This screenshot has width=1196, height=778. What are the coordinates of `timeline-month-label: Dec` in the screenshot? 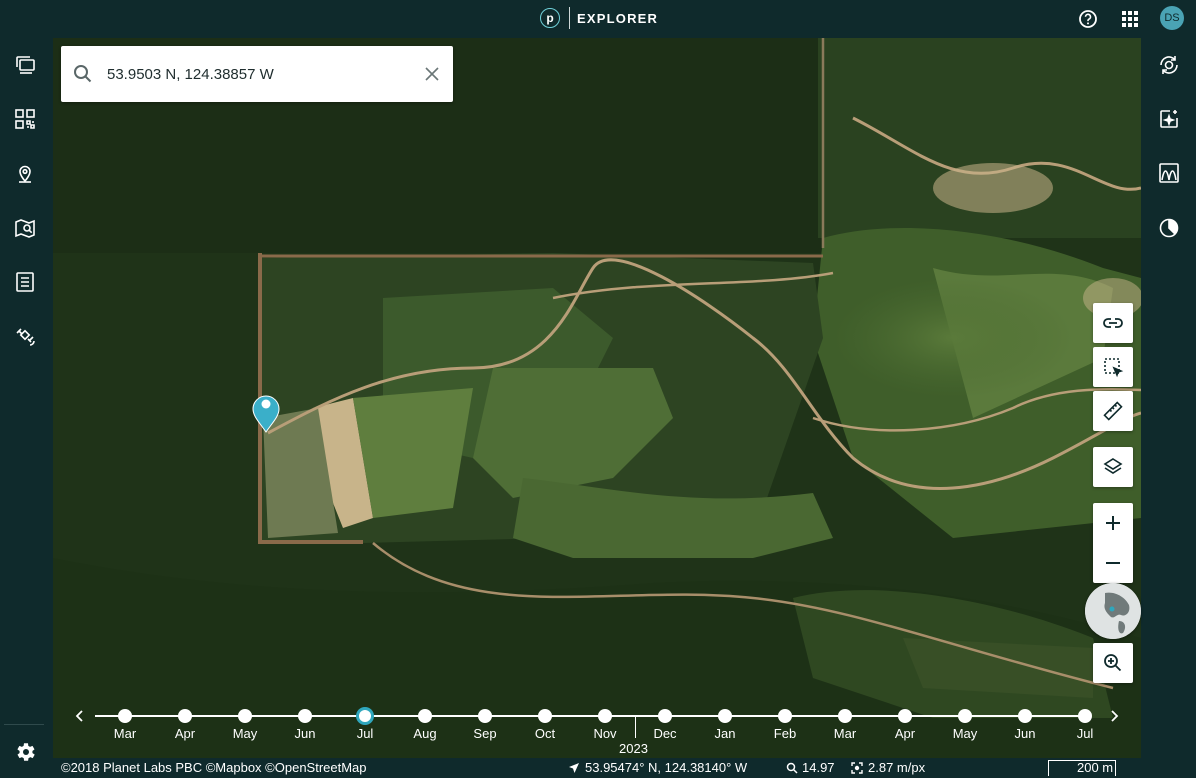 It's located at (665, 733).